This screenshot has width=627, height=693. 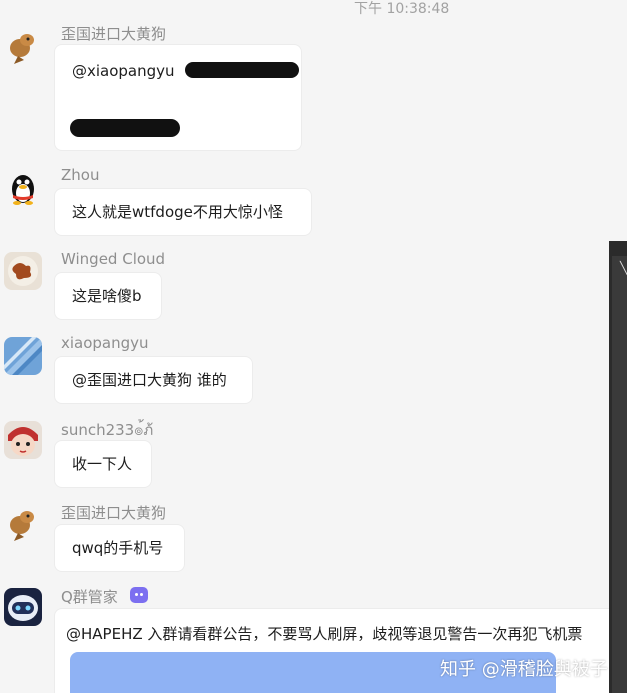 I want to click on message-text: 收一下人, so click(x=102, y=464).